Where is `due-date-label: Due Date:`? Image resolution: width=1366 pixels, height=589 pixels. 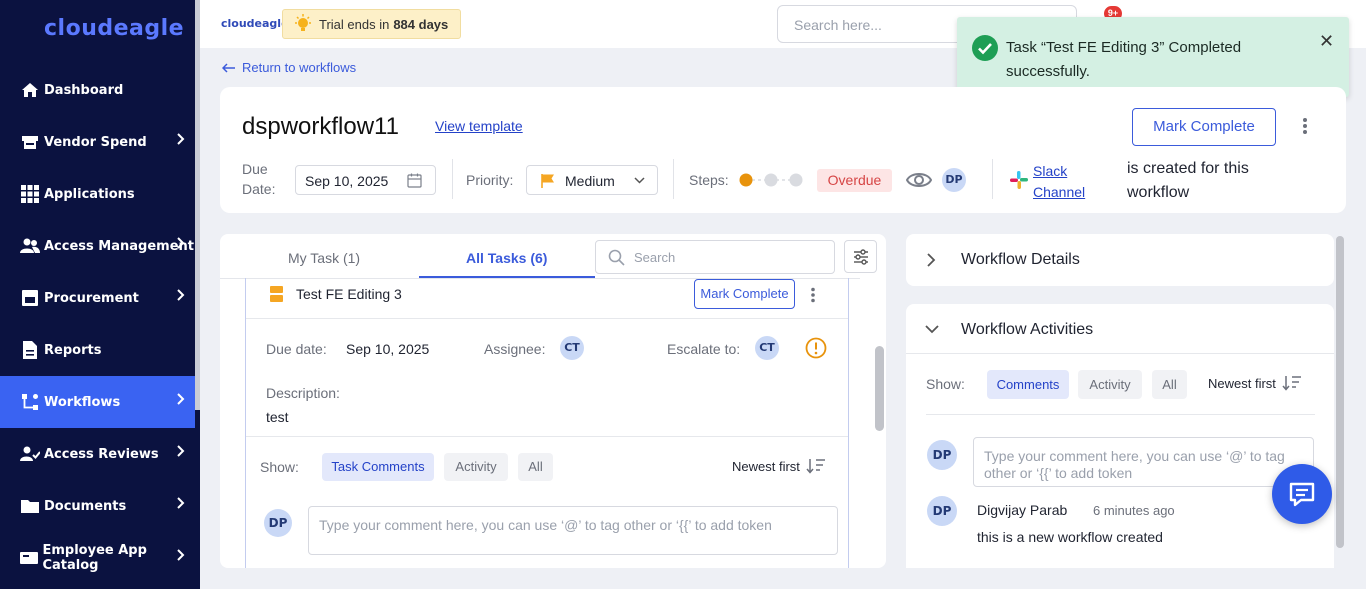
due-date-label: Due Date: is located at coordinates (259, 179).